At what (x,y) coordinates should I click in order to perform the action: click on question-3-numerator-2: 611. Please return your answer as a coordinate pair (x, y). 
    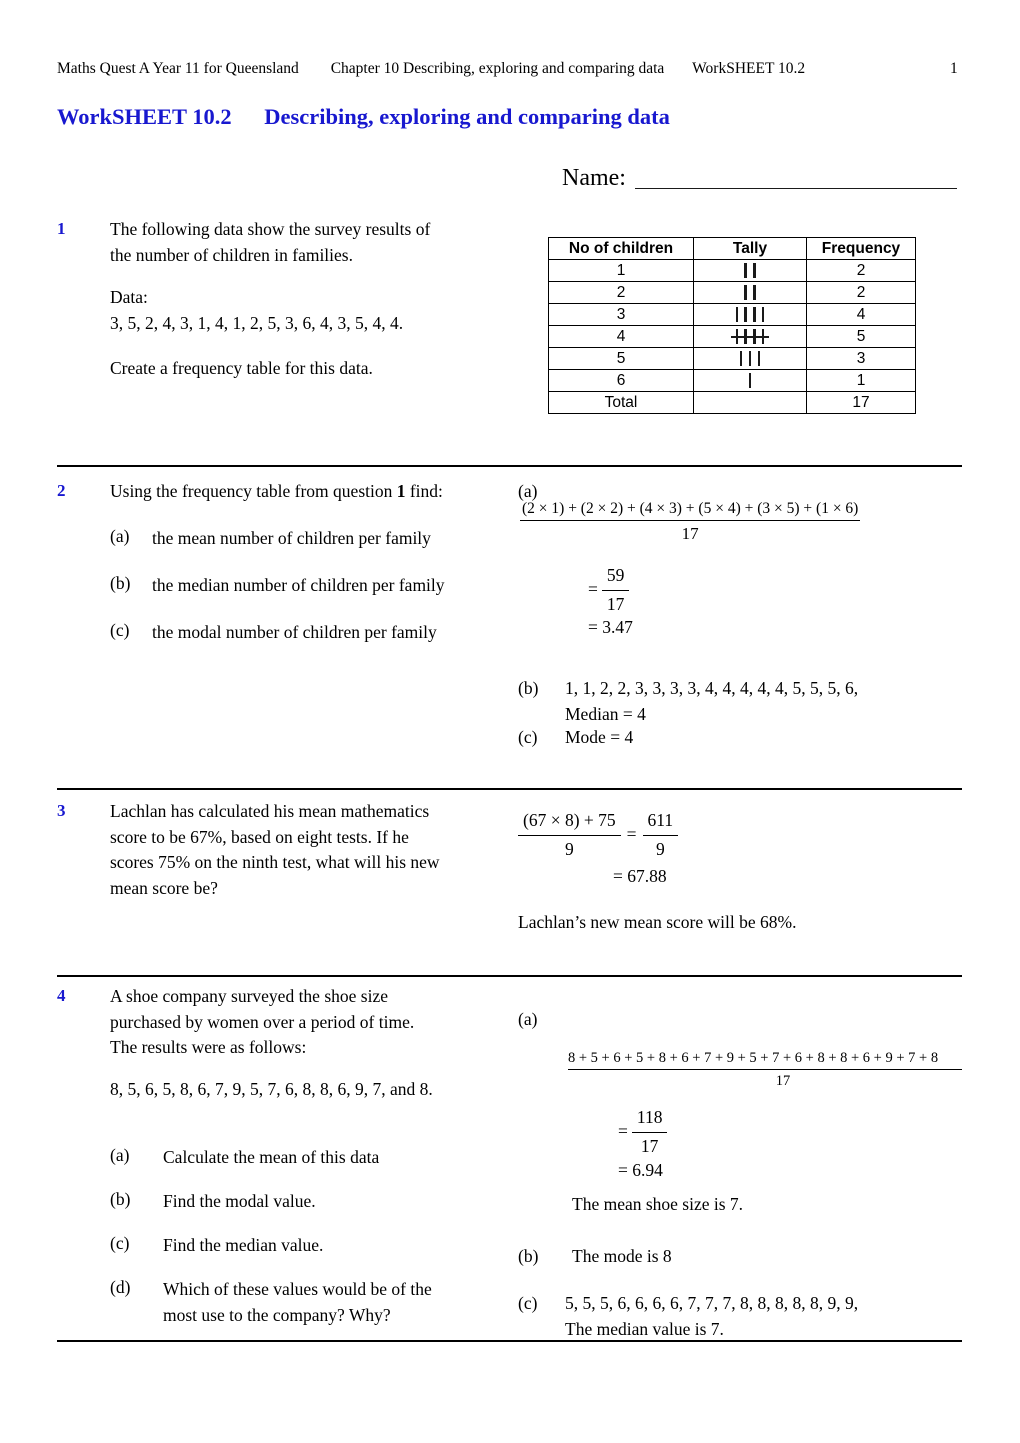
    Looking at the image, I should click on (660, 822).